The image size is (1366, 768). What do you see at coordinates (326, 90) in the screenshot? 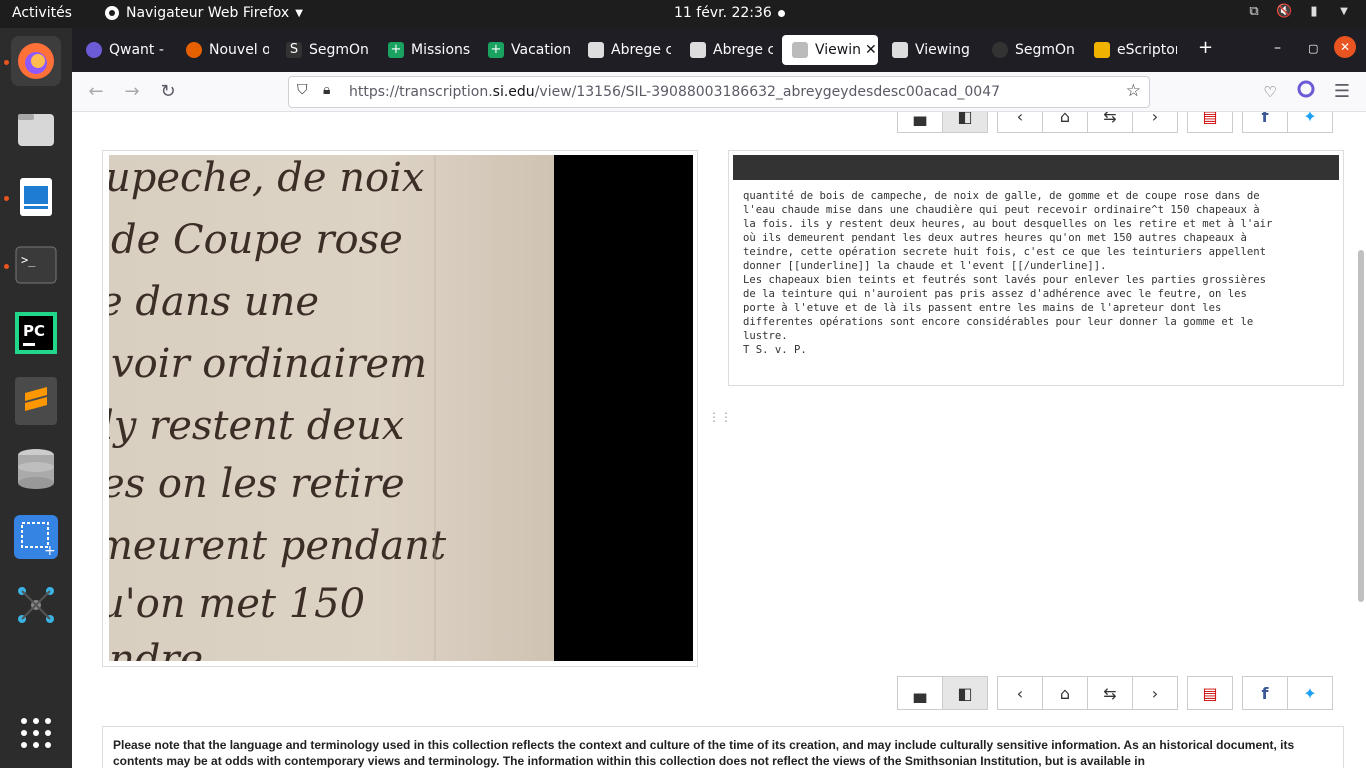
I see `lock-icon: 🔒︎` at bounding box center [326, 90].